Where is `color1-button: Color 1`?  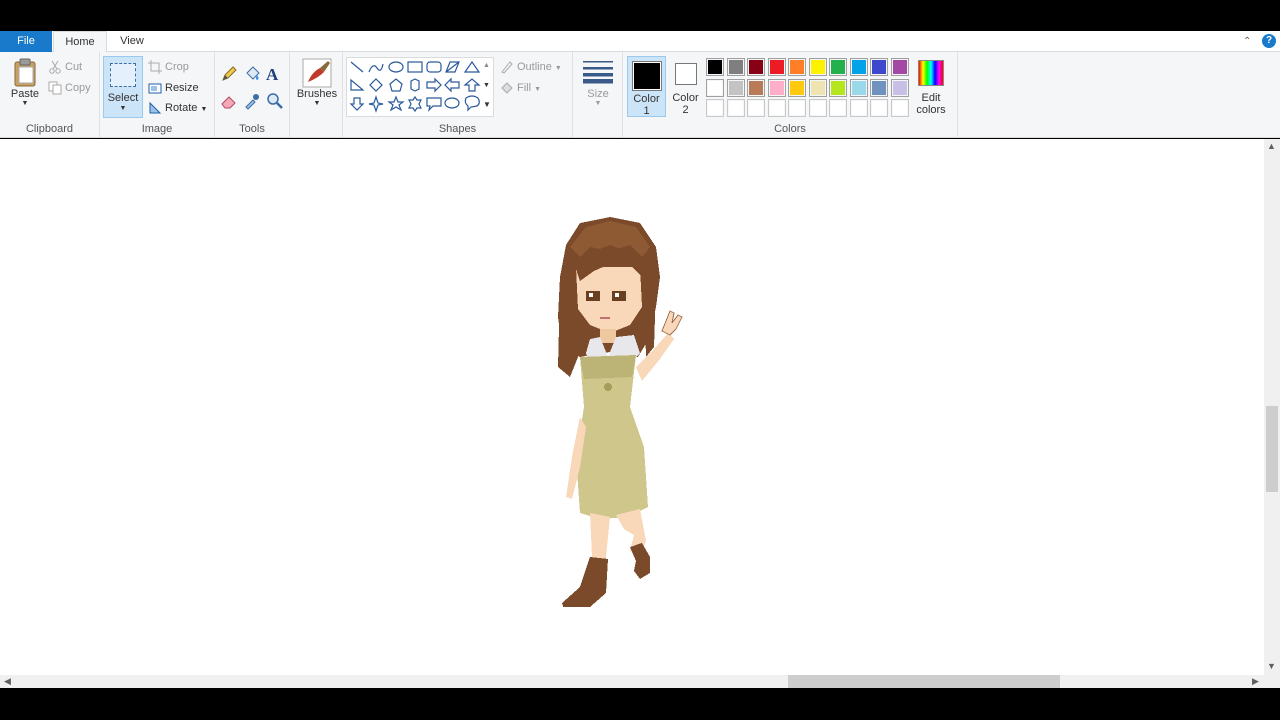 color1-button: Color 1 is located at coordinates (646, 86).